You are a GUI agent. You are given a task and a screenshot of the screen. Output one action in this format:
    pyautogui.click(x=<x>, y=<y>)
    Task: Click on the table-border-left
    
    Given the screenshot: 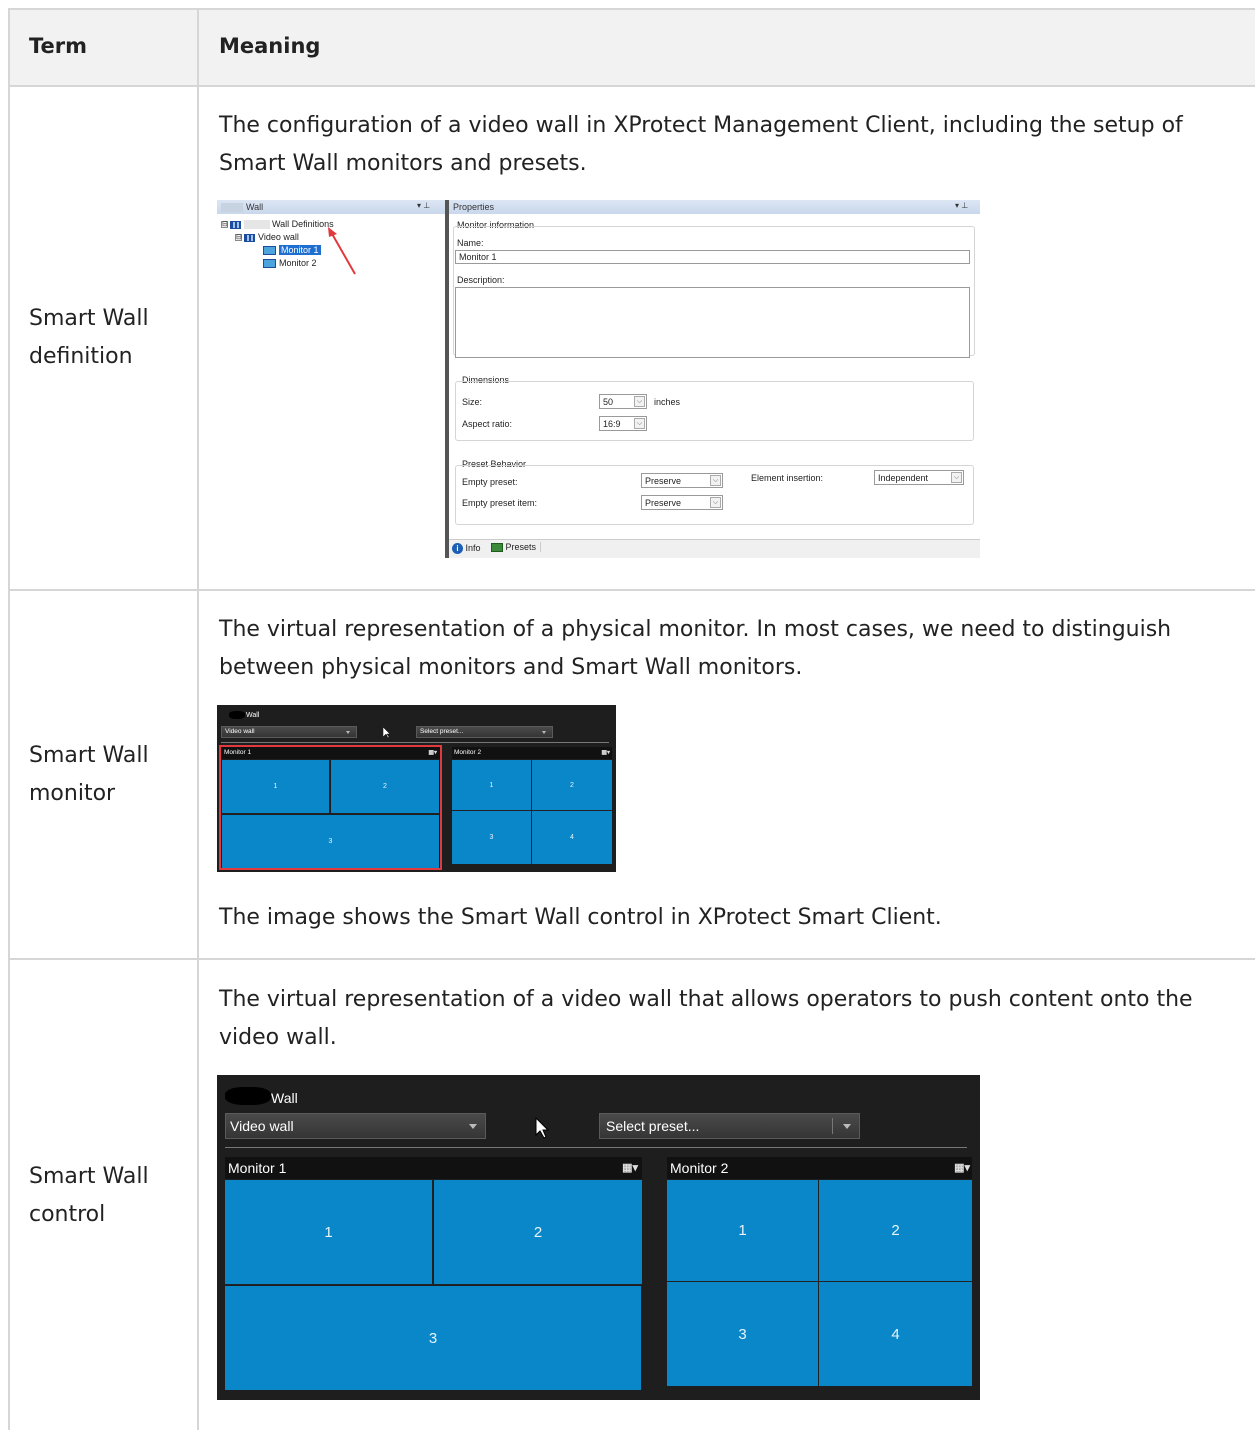 What is the action you would take?
    pyautogui.click(x=9, y=483)
    